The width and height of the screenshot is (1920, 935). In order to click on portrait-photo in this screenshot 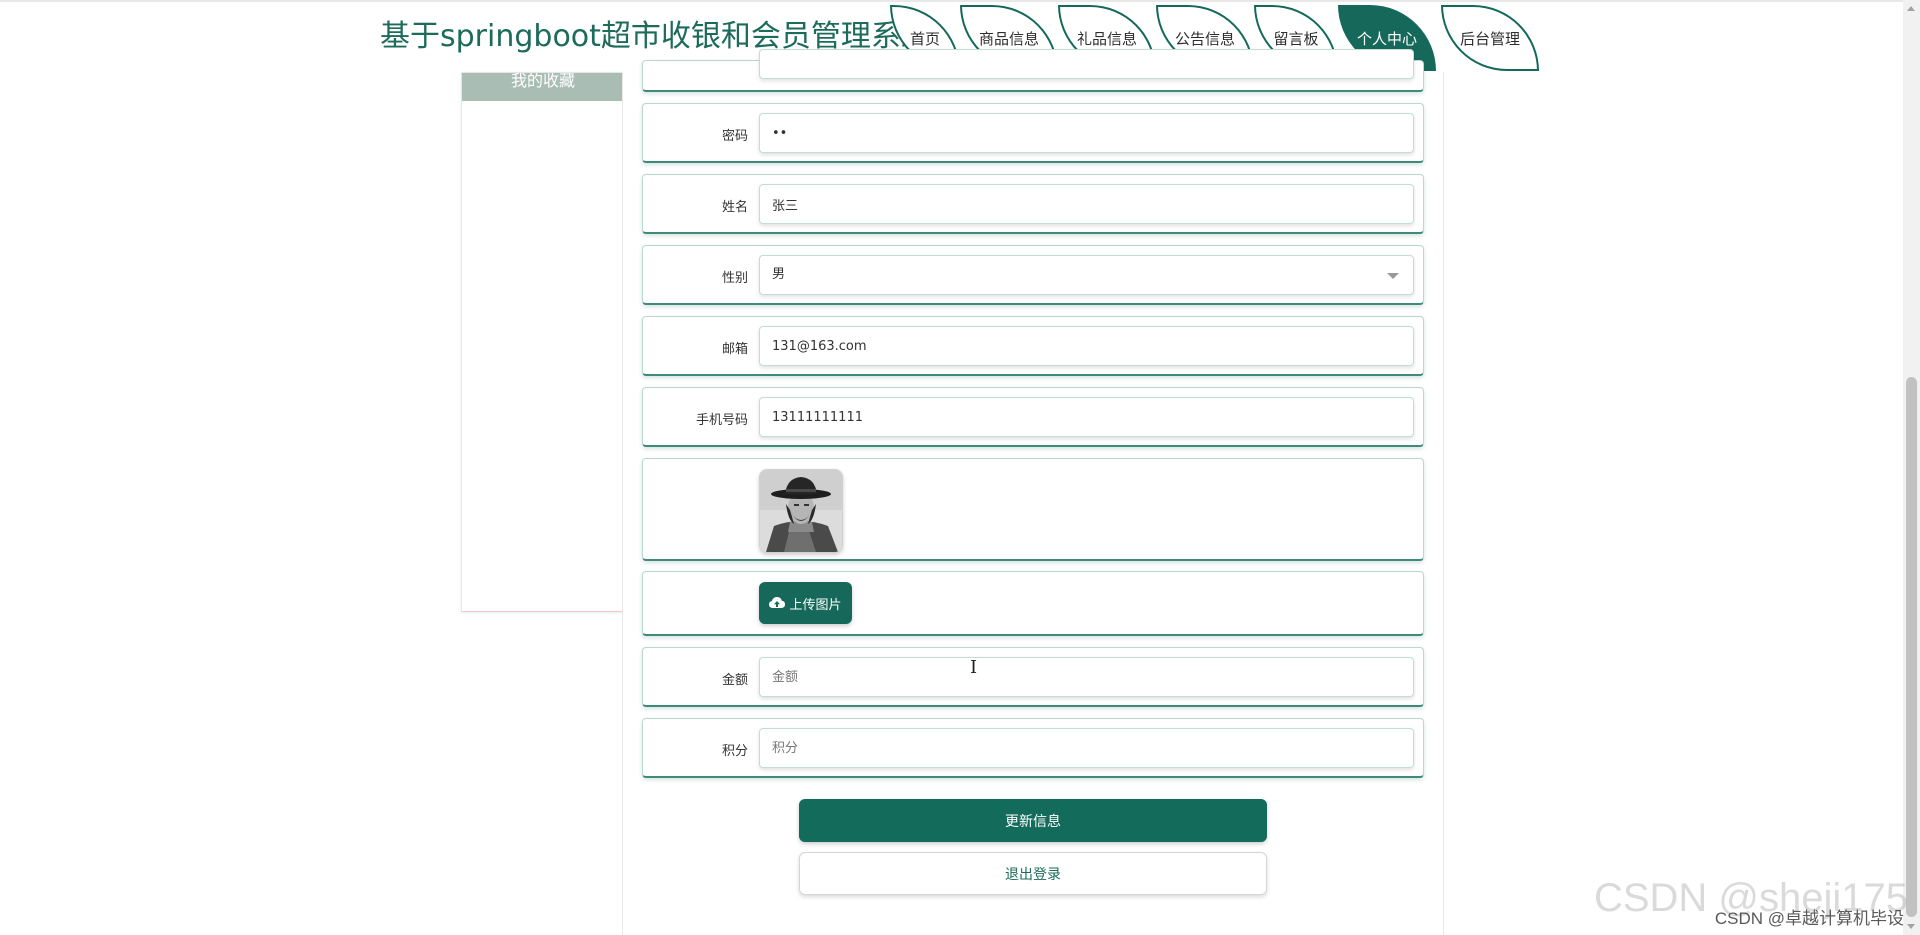, I will do `click(801, 511)`.